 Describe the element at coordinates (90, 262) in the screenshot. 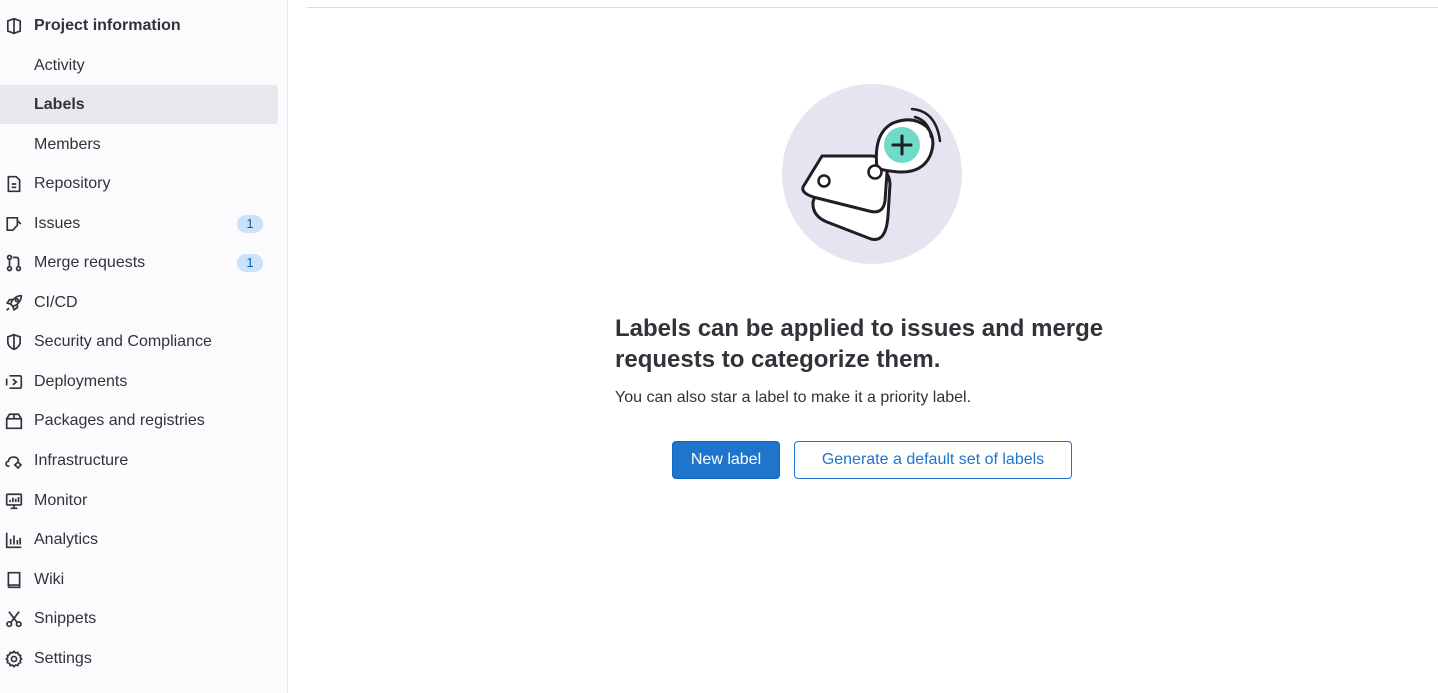

I see `sidebar-item-label: Merge requests` at that location.